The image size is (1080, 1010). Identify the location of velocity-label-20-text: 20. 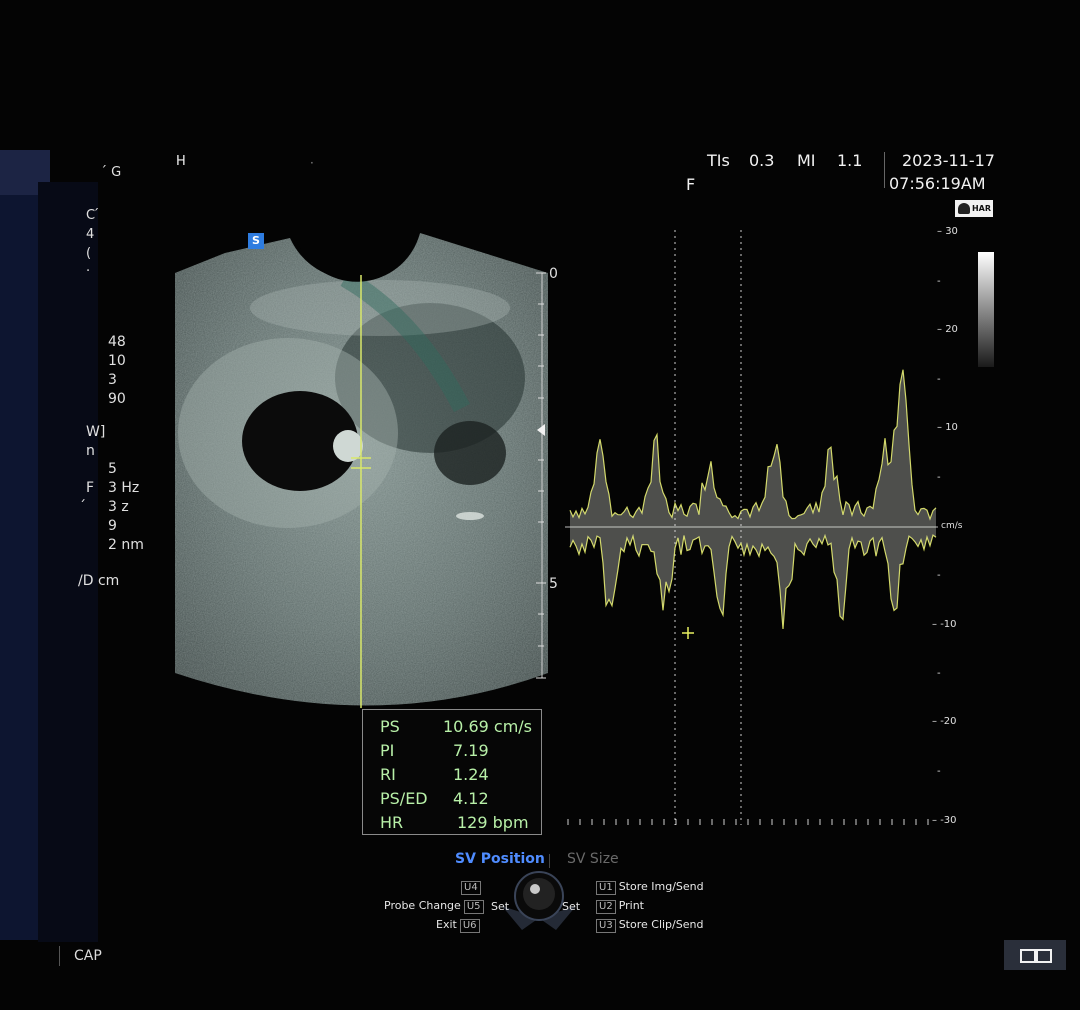
(951, 329).